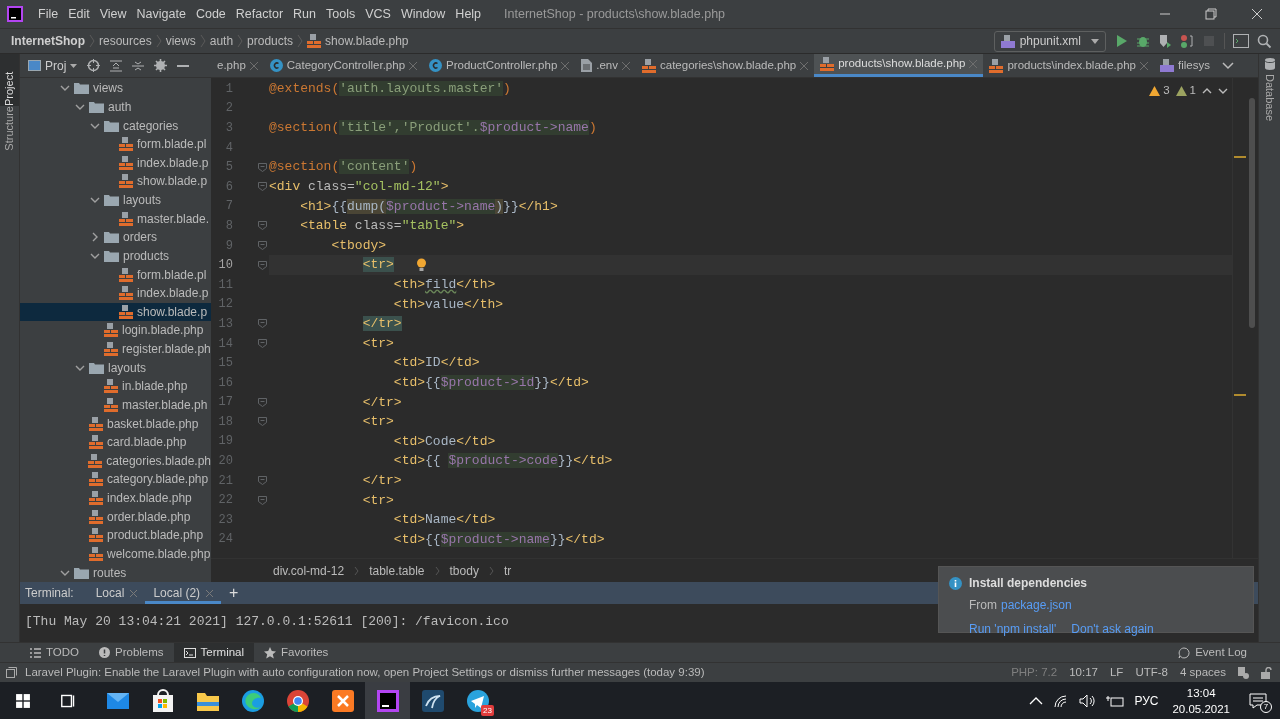  I want to click on shield-play-icon, so click(1165, 41).